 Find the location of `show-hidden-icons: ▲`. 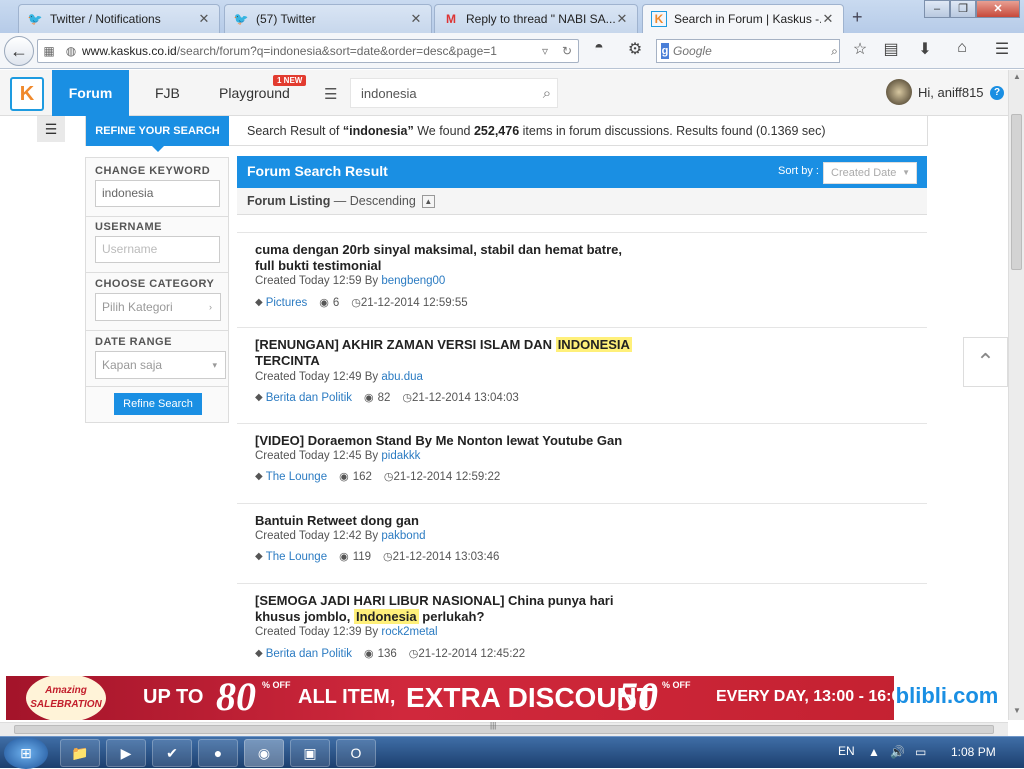

show-hidden-icons: ▲ is located at coordinates (874, 752).